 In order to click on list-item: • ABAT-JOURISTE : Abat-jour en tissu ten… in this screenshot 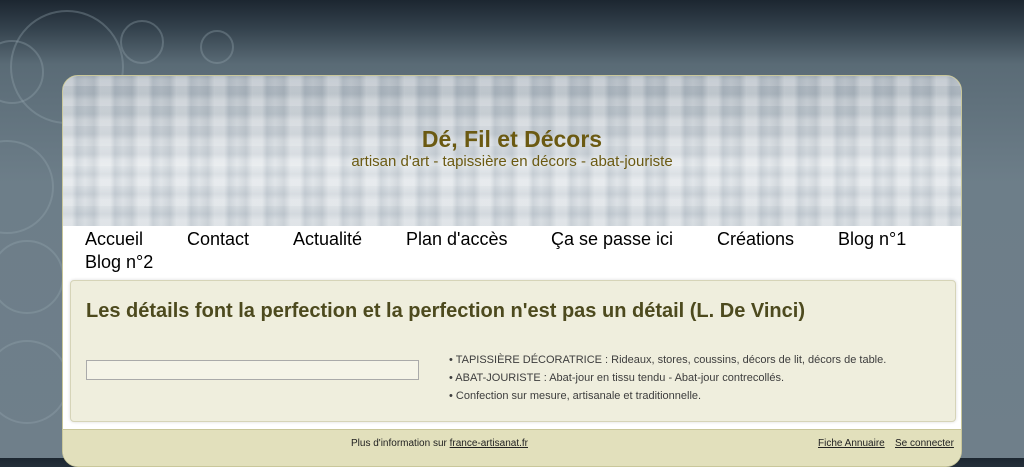, I will do `click(617, 378)`.